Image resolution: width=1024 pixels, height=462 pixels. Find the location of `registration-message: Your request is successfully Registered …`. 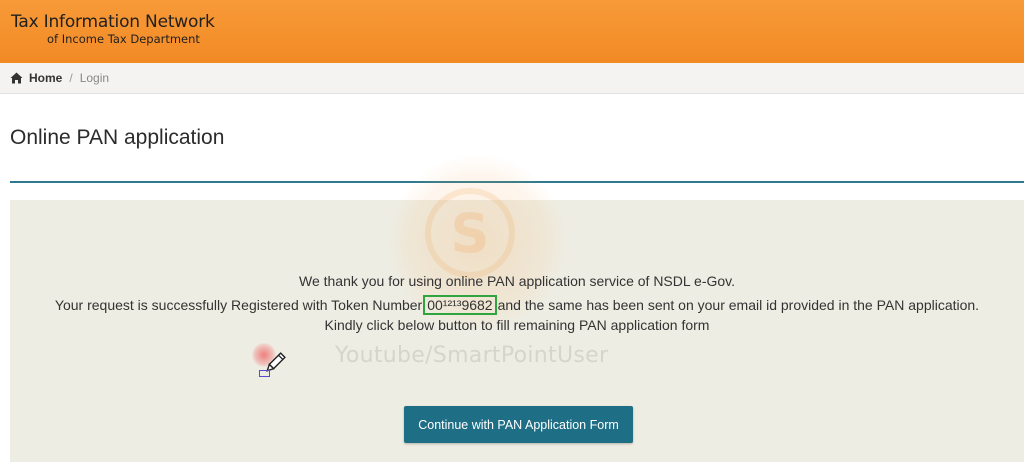

registration-message: Your request is successfully Registered … is located at coordinates (517, 305).